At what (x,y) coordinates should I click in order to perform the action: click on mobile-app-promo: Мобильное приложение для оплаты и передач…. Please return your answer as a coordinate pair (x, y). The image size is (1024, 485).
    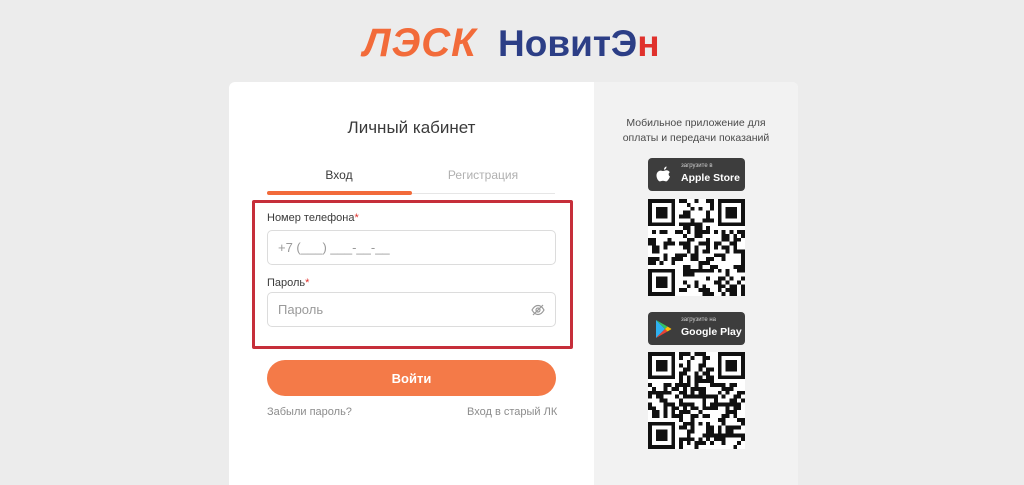
    Looking at the image, I should click on (696, 131).